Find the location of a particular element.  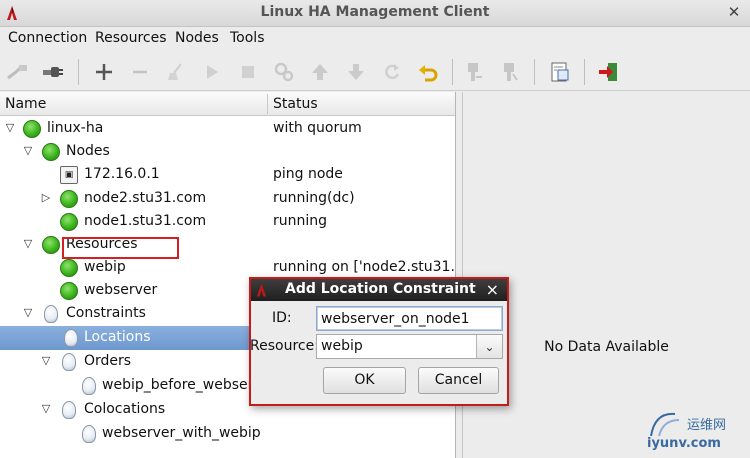

move-up-icon is located at coordinates (320, 72).